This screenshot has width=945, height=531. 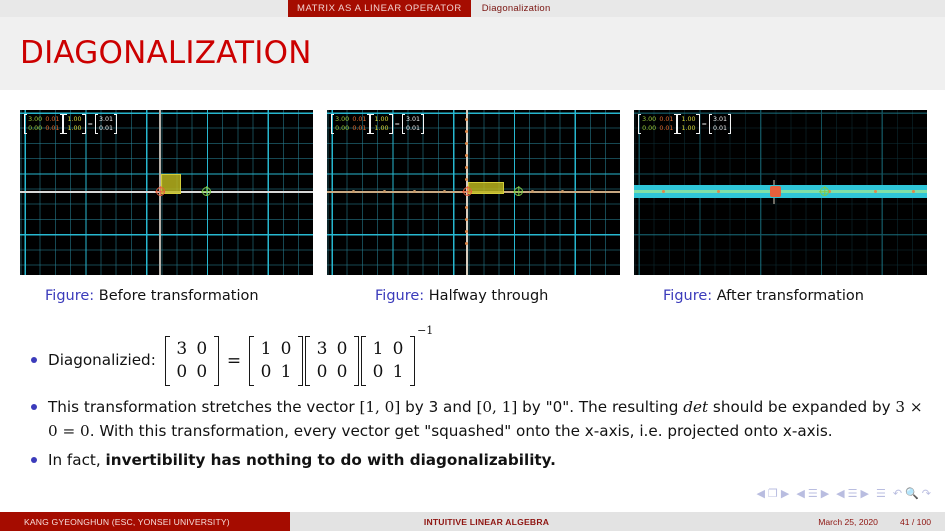 What do you see at coordinates (425, 331) in the screenshot?
I see `inverse-exponent: −1` at bounding box center [425, 331].